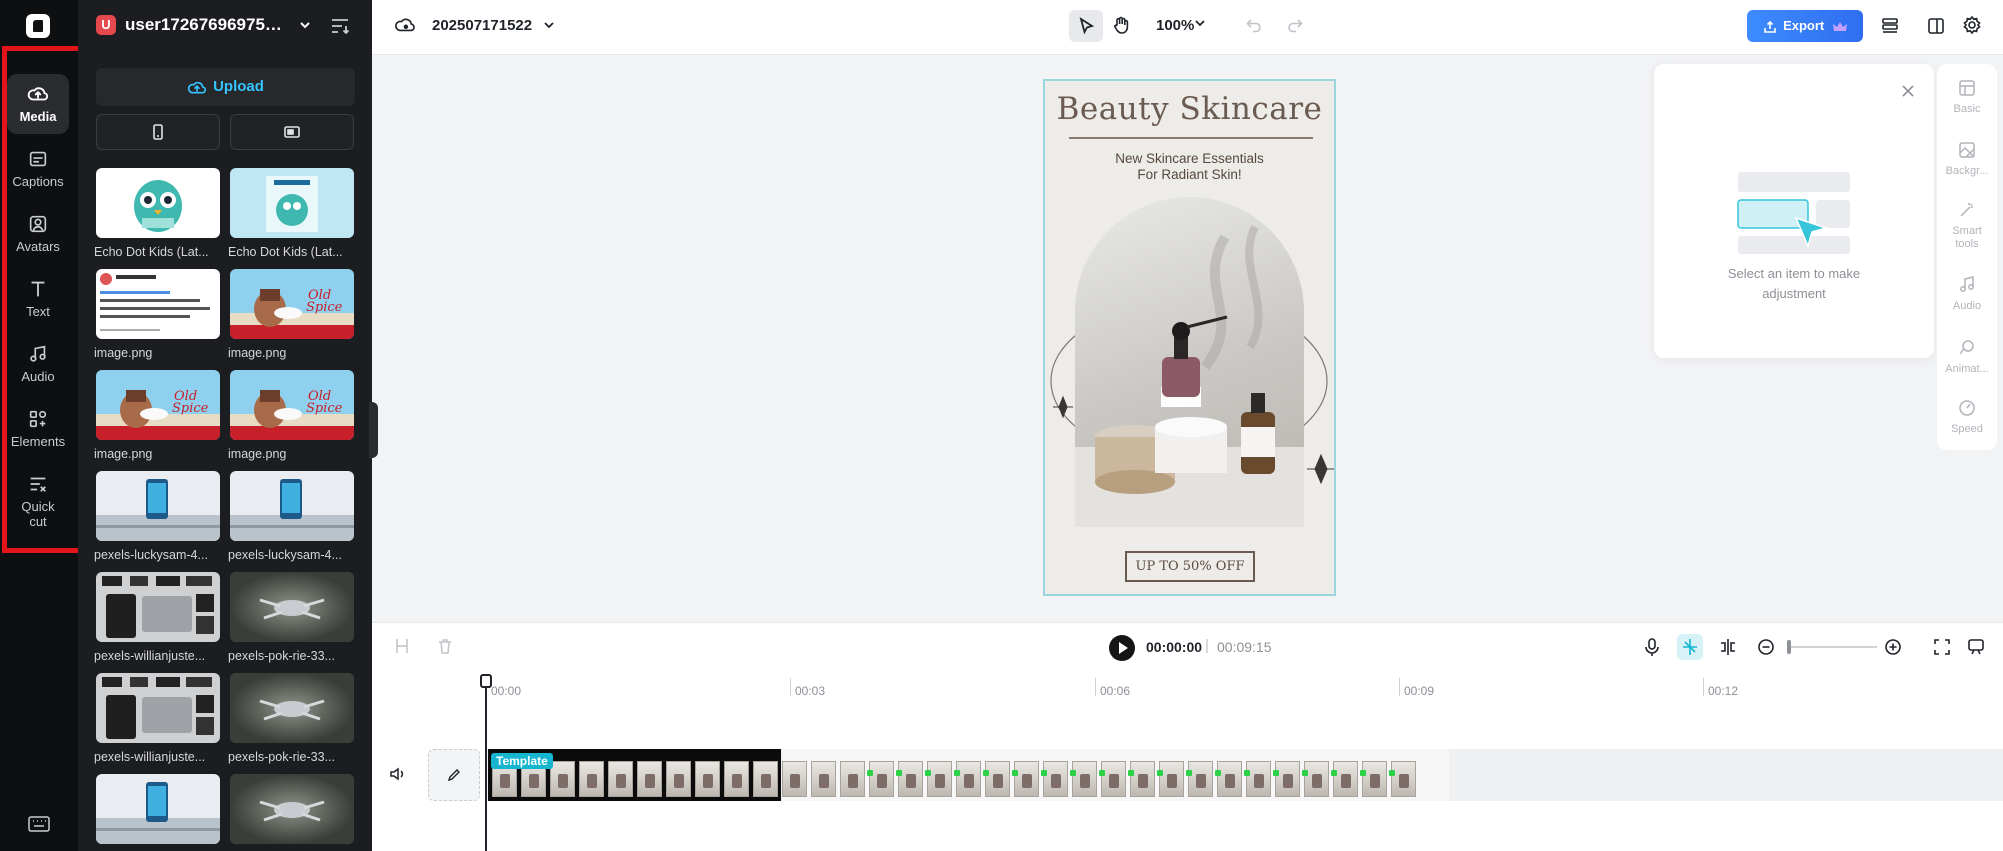 The width and height of the screenshot is (2003, 851). What do you see at coordinates (1967, 88) in the screenshot?
I see `basic-icon` at bounding box center [1967, 88].